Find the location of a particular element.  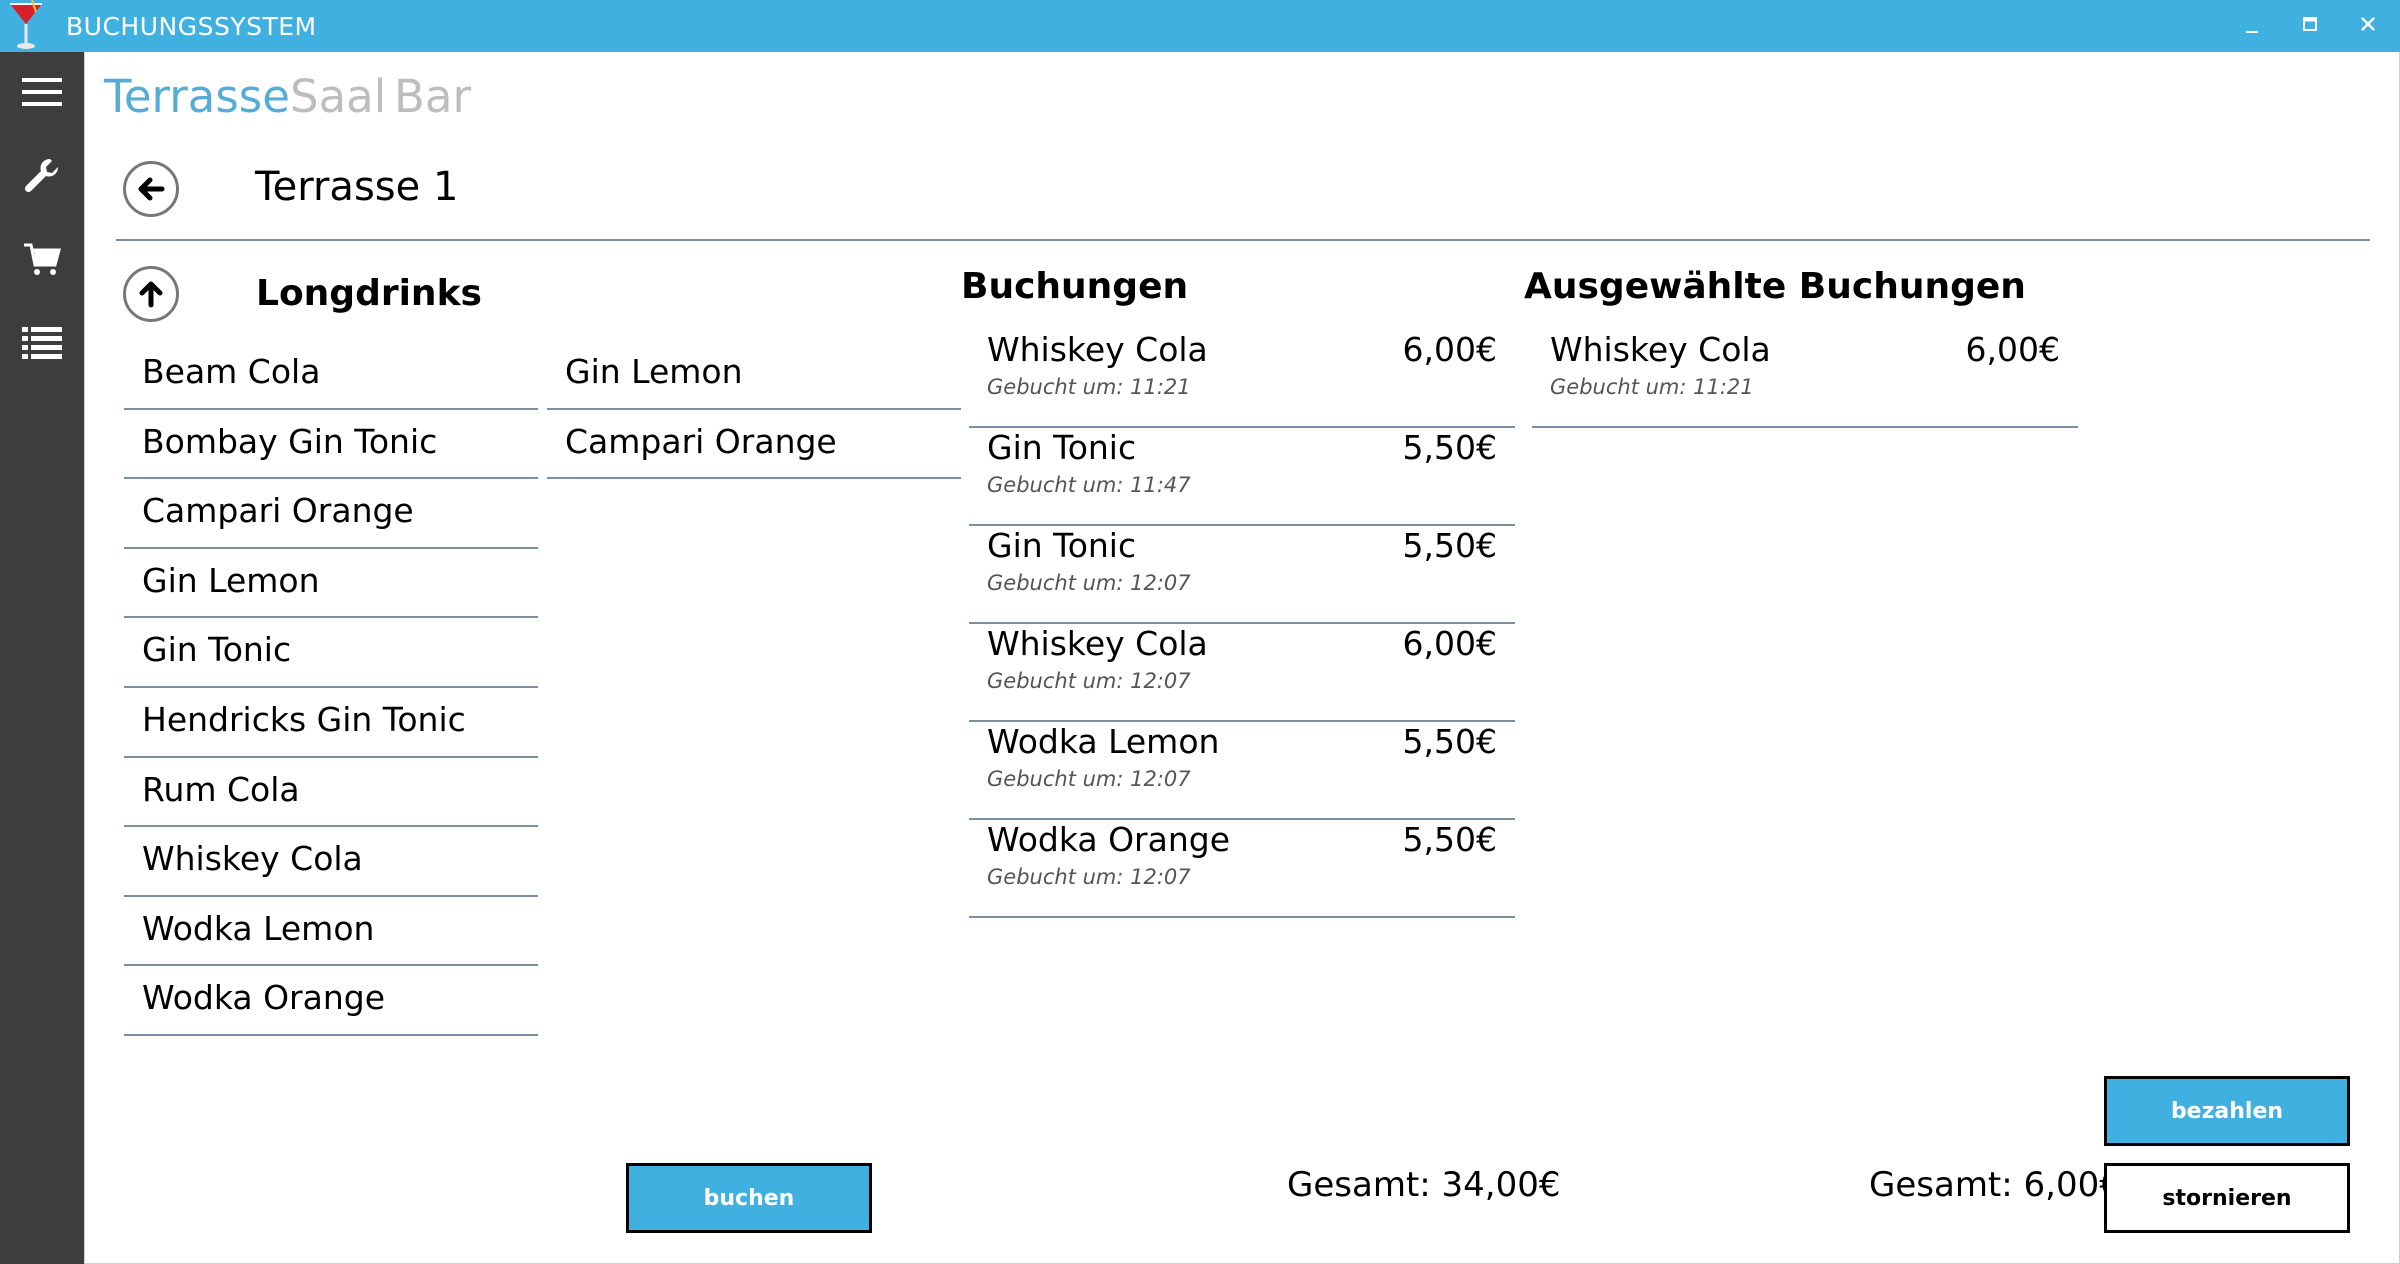

stornieren-button: stornieren is located at coordinates (2227, 1198).